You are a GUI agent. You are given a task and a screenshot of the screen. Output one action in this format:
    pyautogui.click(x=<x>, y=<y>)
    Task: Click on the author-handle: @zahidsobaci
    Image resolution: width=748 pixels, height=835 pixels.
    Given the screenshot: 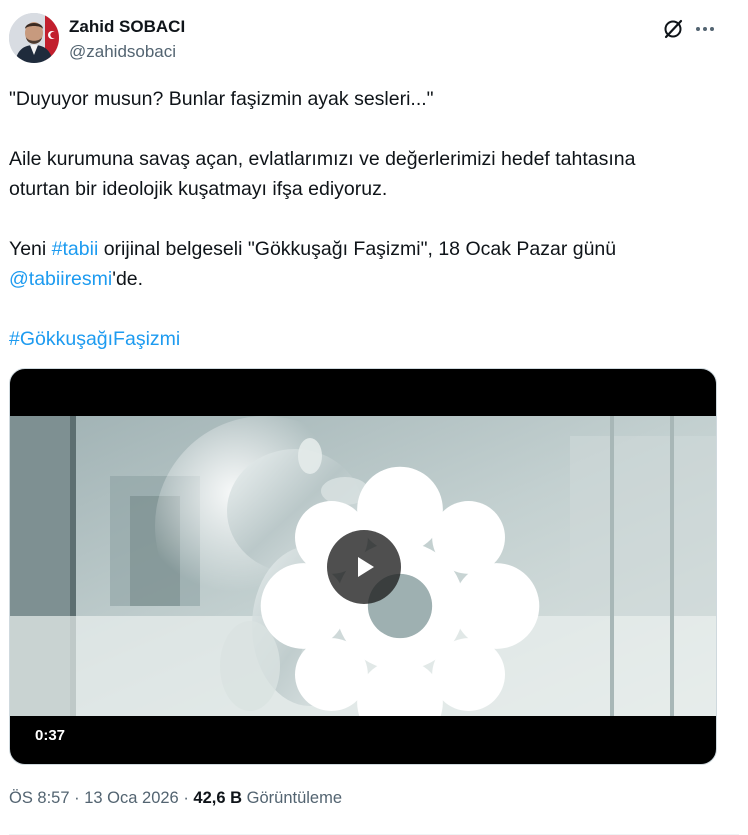 What is the action you would take?
    pyautogui.click(x=122, y=52)
    